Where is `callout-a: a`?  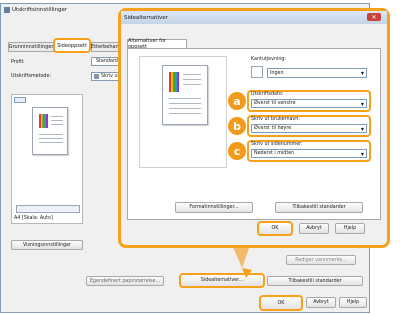 callout-a: a is located at coordinates (237, 101).